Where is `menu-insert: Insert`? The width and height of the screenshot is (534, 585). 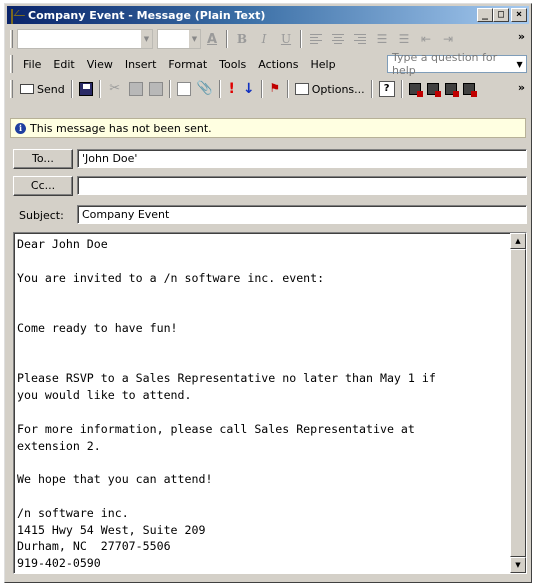
menu-insert: Insert is located at coordinates (141, 64).